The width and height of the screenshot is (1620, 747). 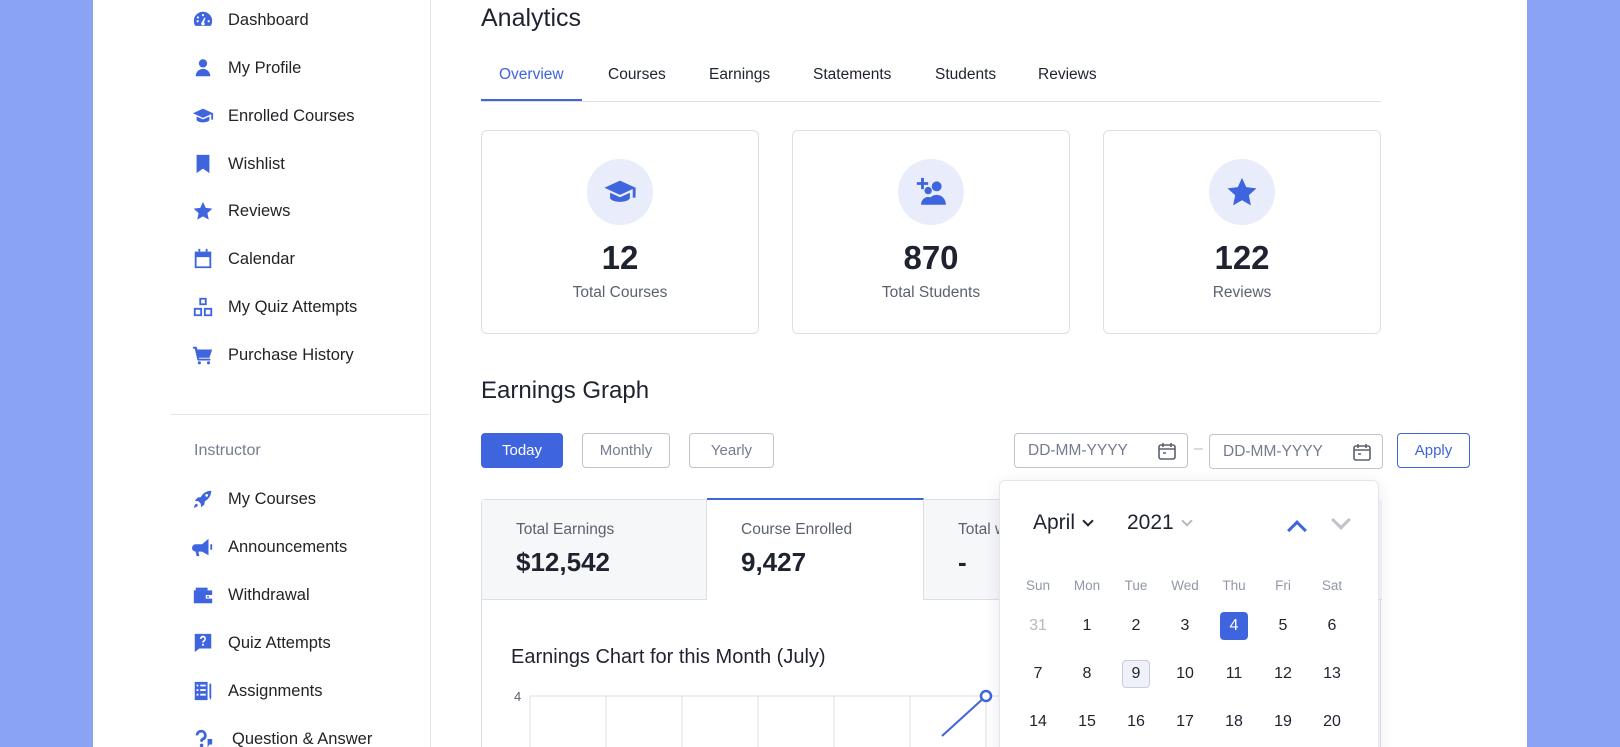 What do you see at coordinates (203, 499) in the screenshot?
I see `rocket-icon` at bounding box center [203, 499].